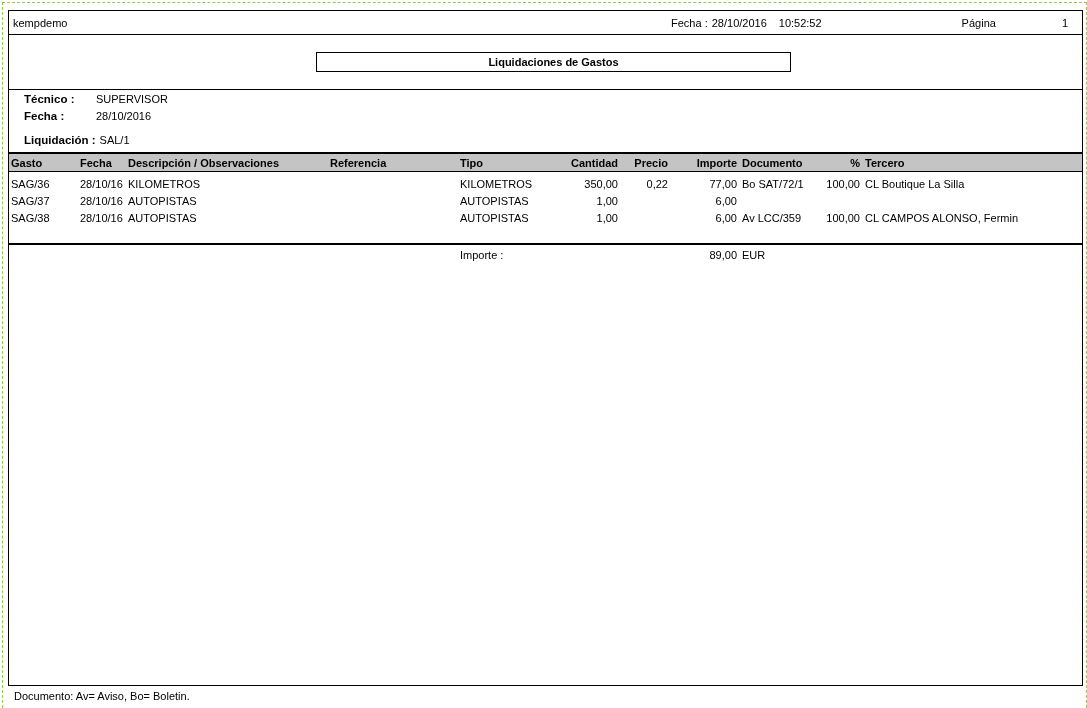 This screenshot has width=1087, height=708. Describe the element at coordinates (601, 183) in the screenshot. I see `table-cell-text: 350,00` at that location.